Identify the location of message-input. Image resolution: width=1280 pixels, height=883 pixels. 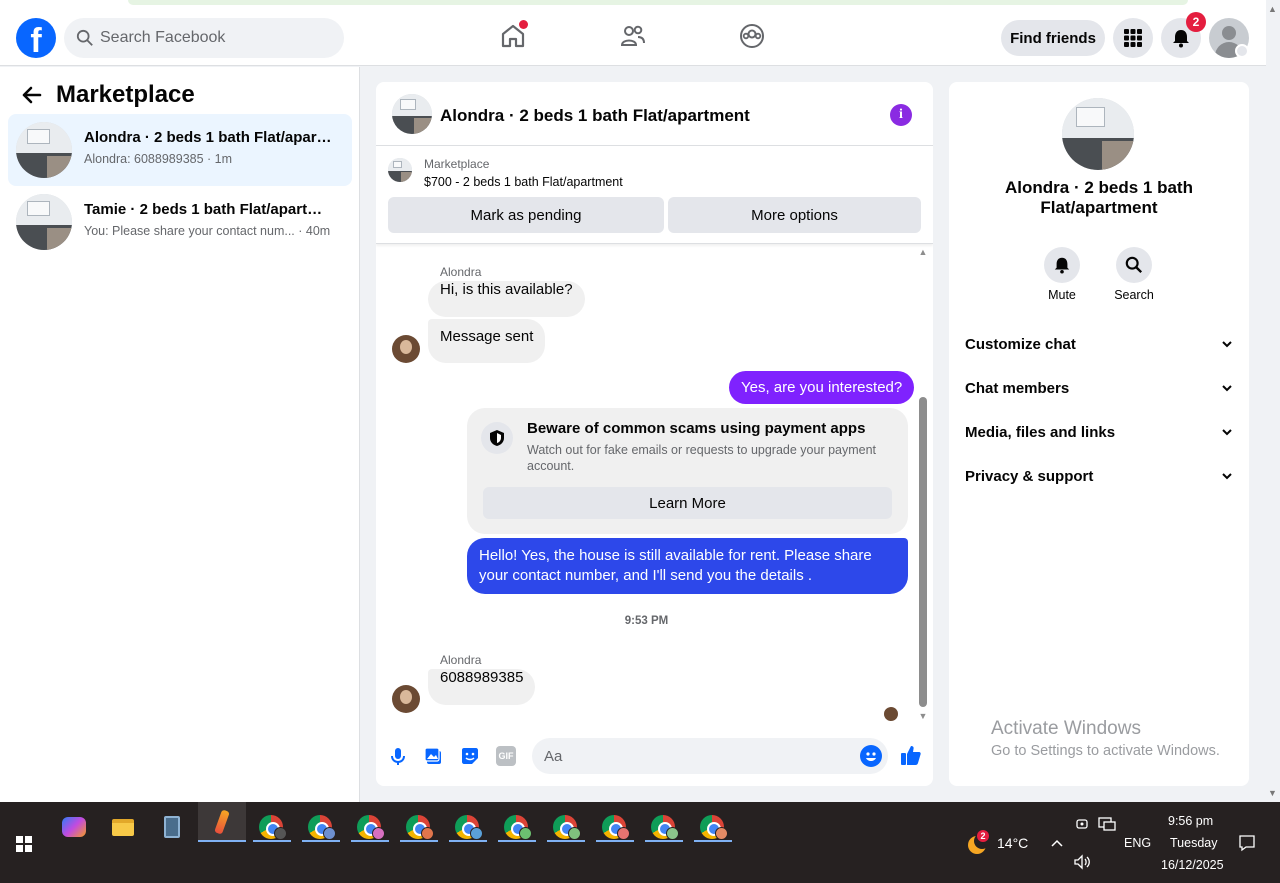
(710, 756).